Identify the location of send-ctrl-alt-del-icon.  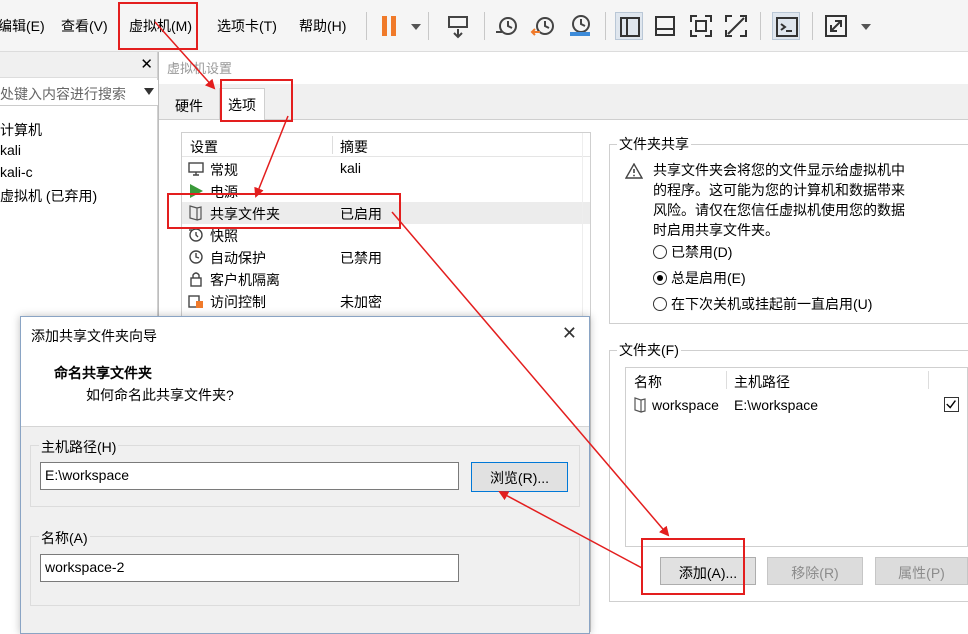
(458, 26).